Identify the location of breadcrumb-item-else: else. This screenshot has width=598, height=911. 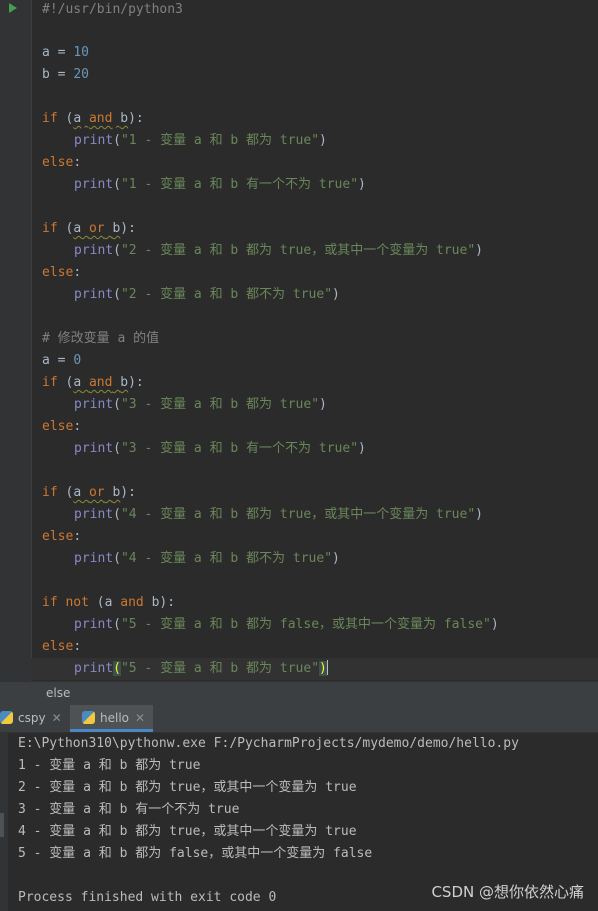
(58, 693).